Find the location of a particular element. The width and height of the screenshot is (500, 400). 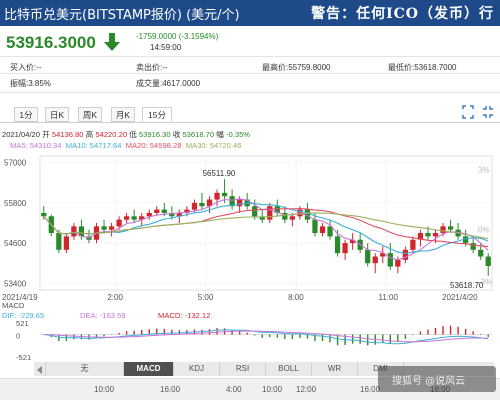

triangle-left-icon is located at coordinates (39, 370).